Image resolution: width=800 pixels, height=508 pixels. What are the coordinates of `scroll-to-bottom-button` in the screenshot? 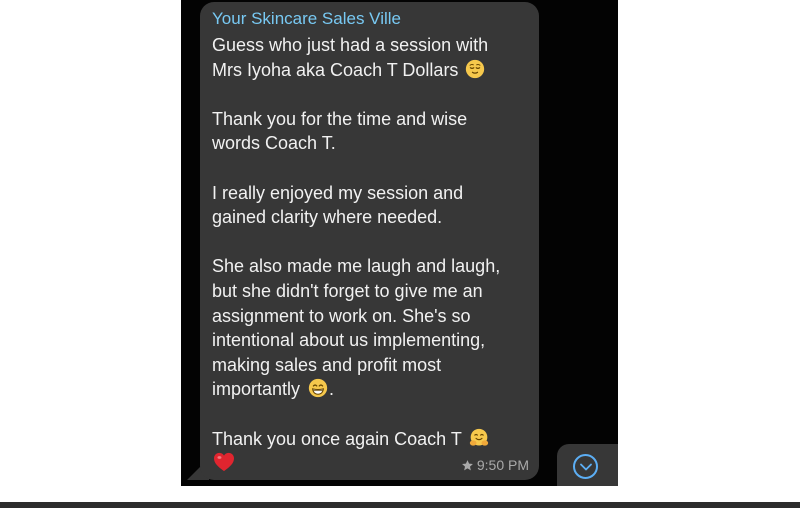 It's located at (585, 466).